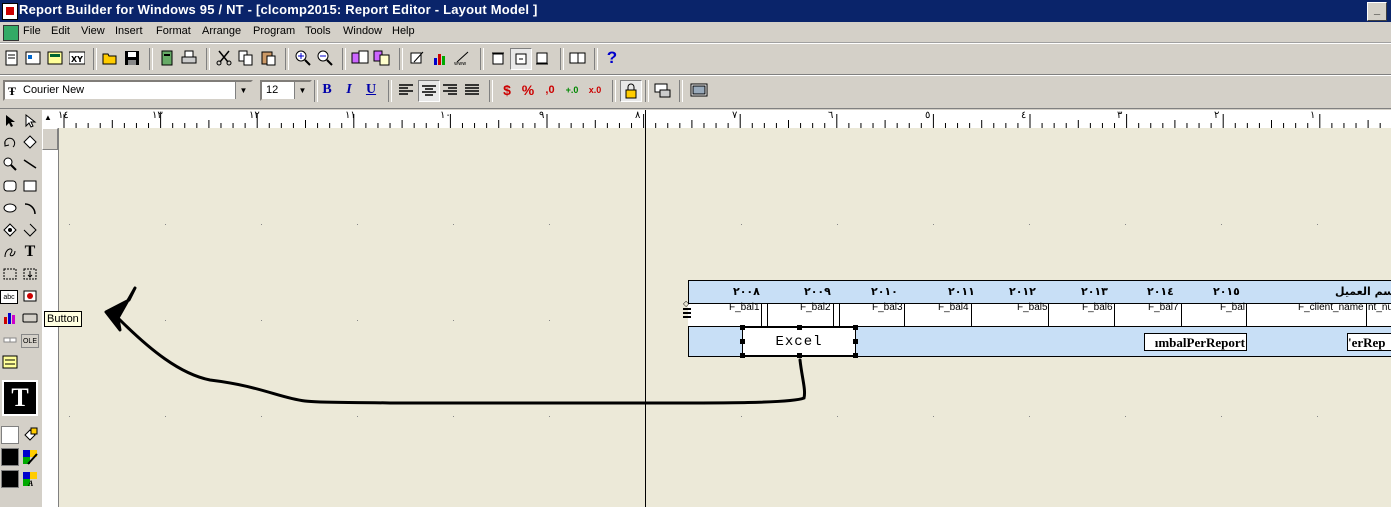  Describe the element at coordinates (1331, 307) in the screenshot. I see `field-f-client-name: F_client_name` at that location.